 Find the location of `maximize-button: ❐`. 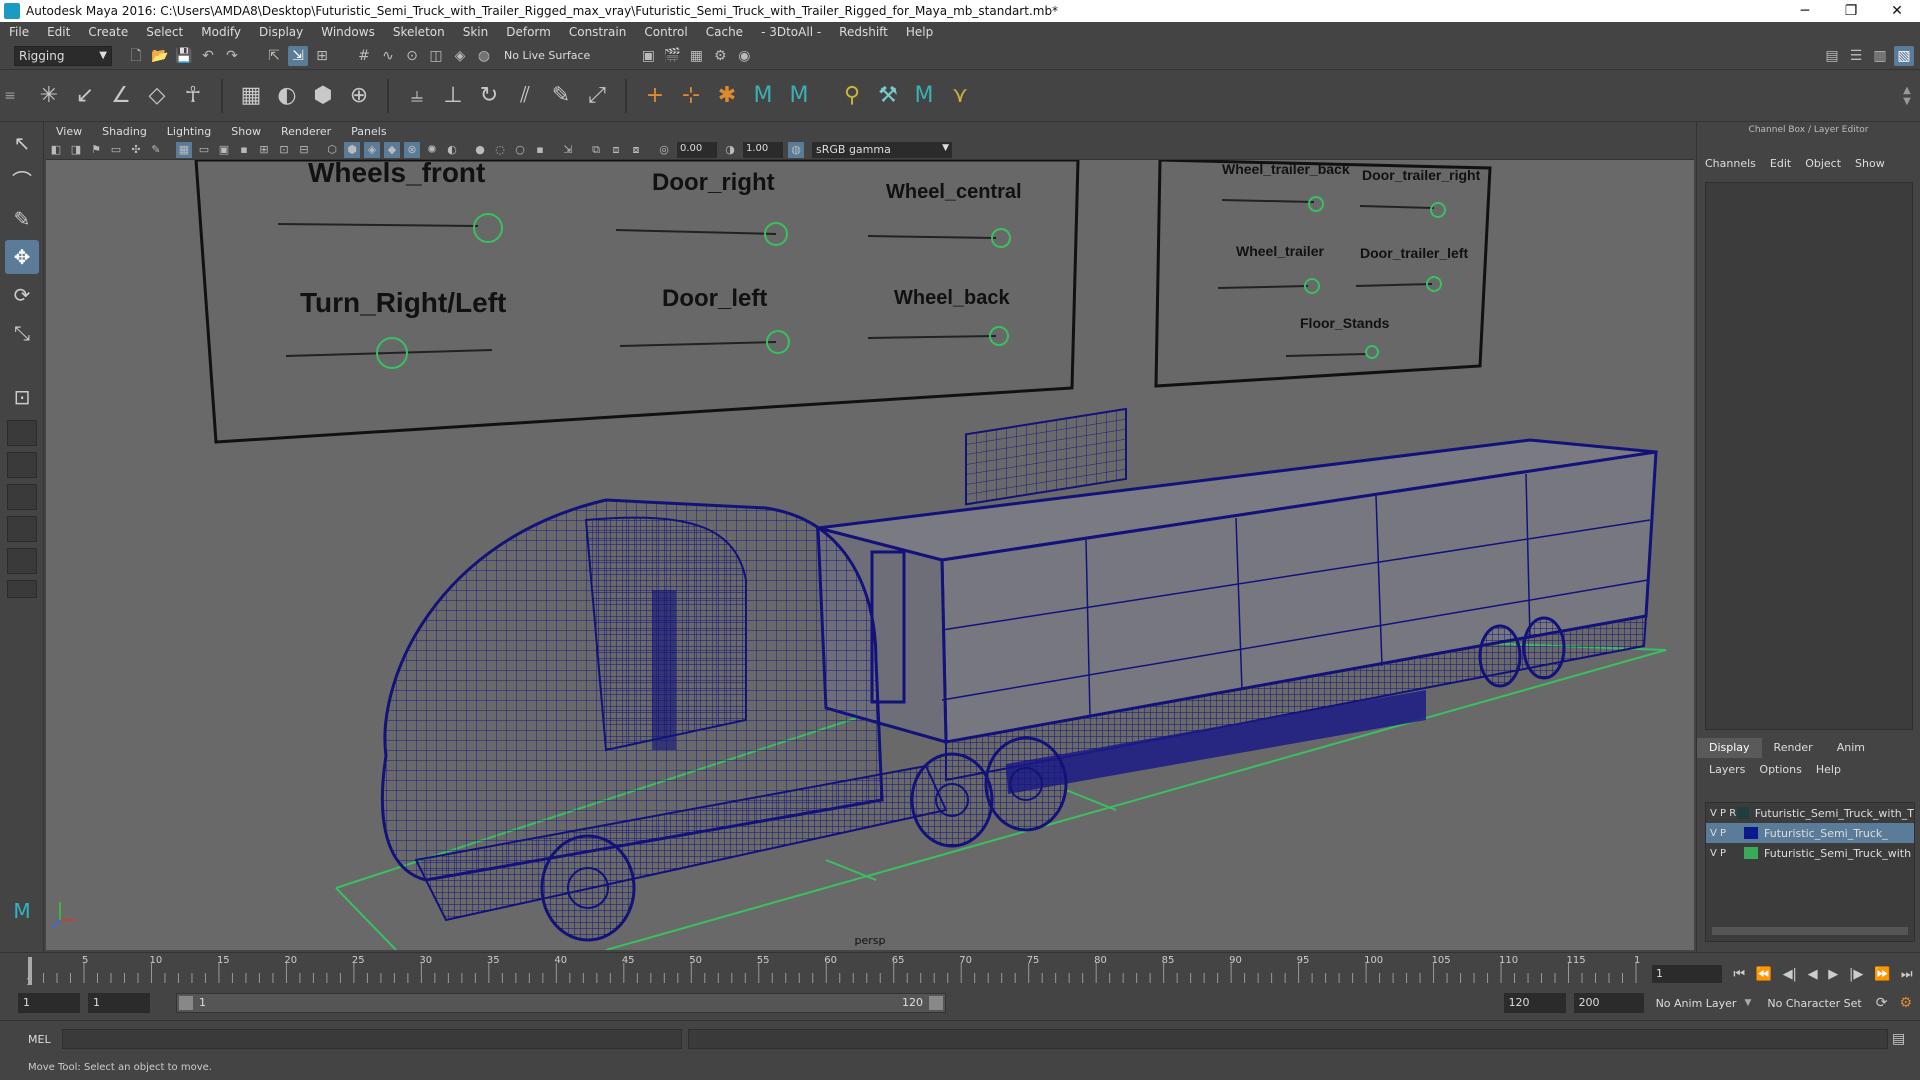

maximize-button: ❐ is located at coordinates (1851, 11).